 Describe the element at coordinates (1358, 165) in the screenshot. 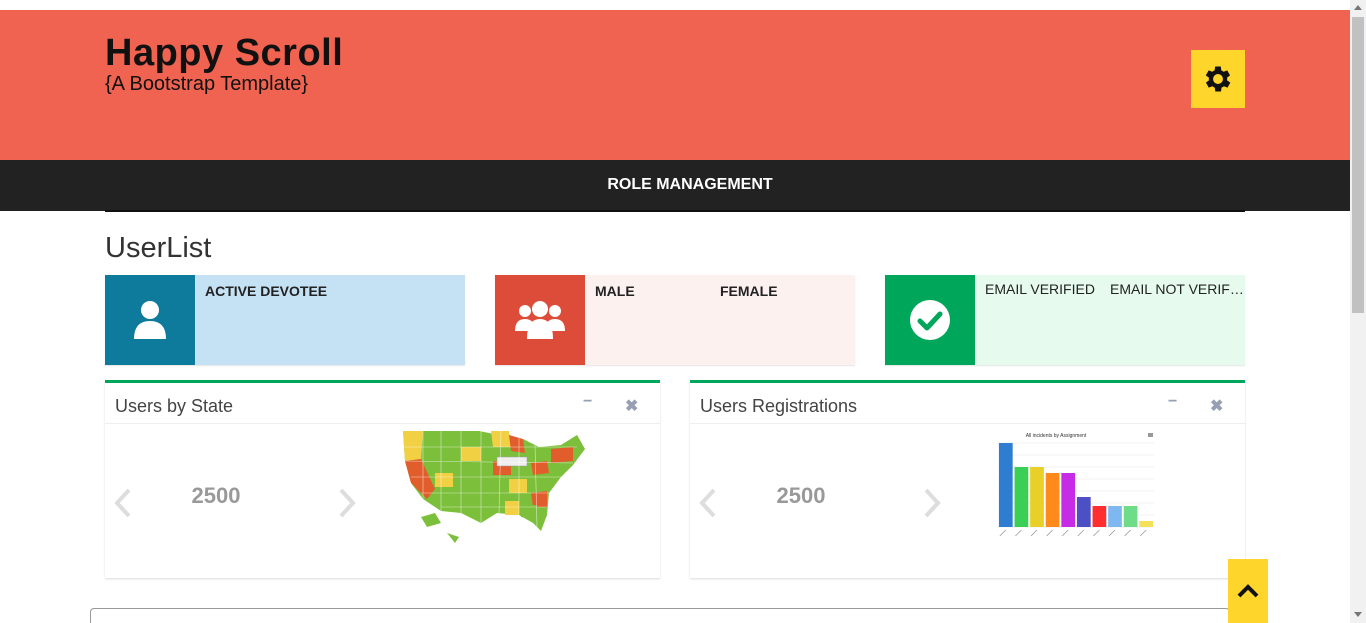

I see `scrollbar-thumb` at that location.